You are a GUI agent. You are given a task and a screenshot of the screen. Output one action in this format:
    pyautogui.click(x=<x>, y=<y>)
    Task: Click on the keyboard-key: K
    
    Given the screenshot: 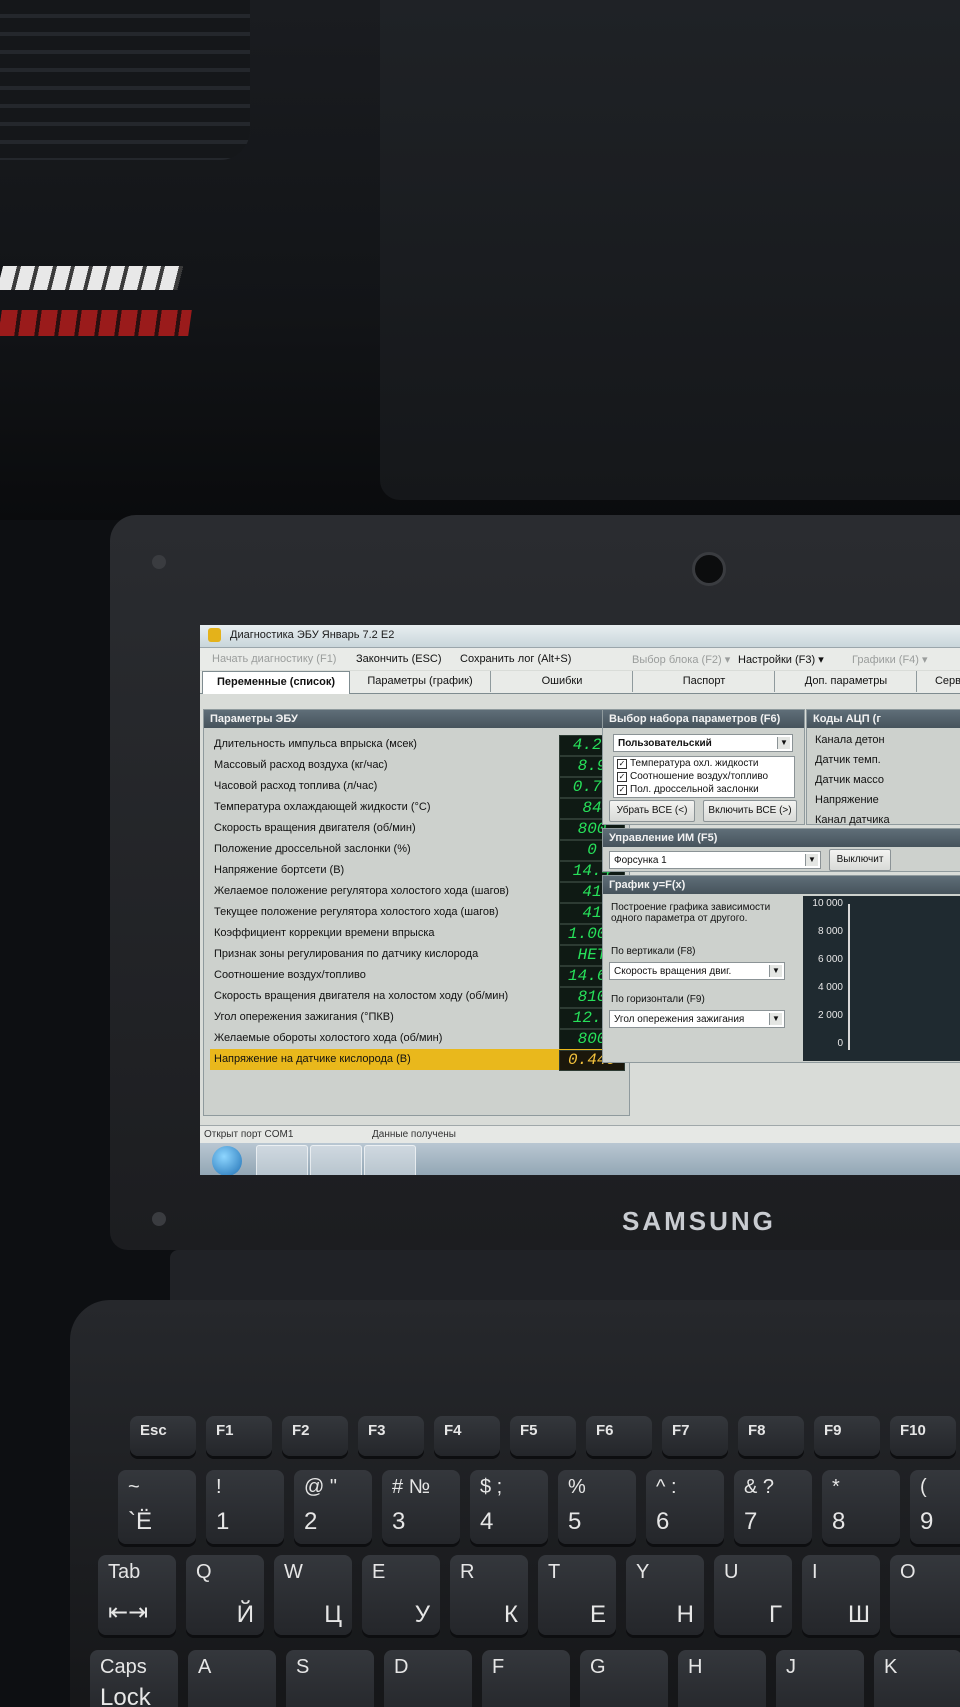 What is the action you would take?
    pyautogui.click(x=917, y=1678)
    